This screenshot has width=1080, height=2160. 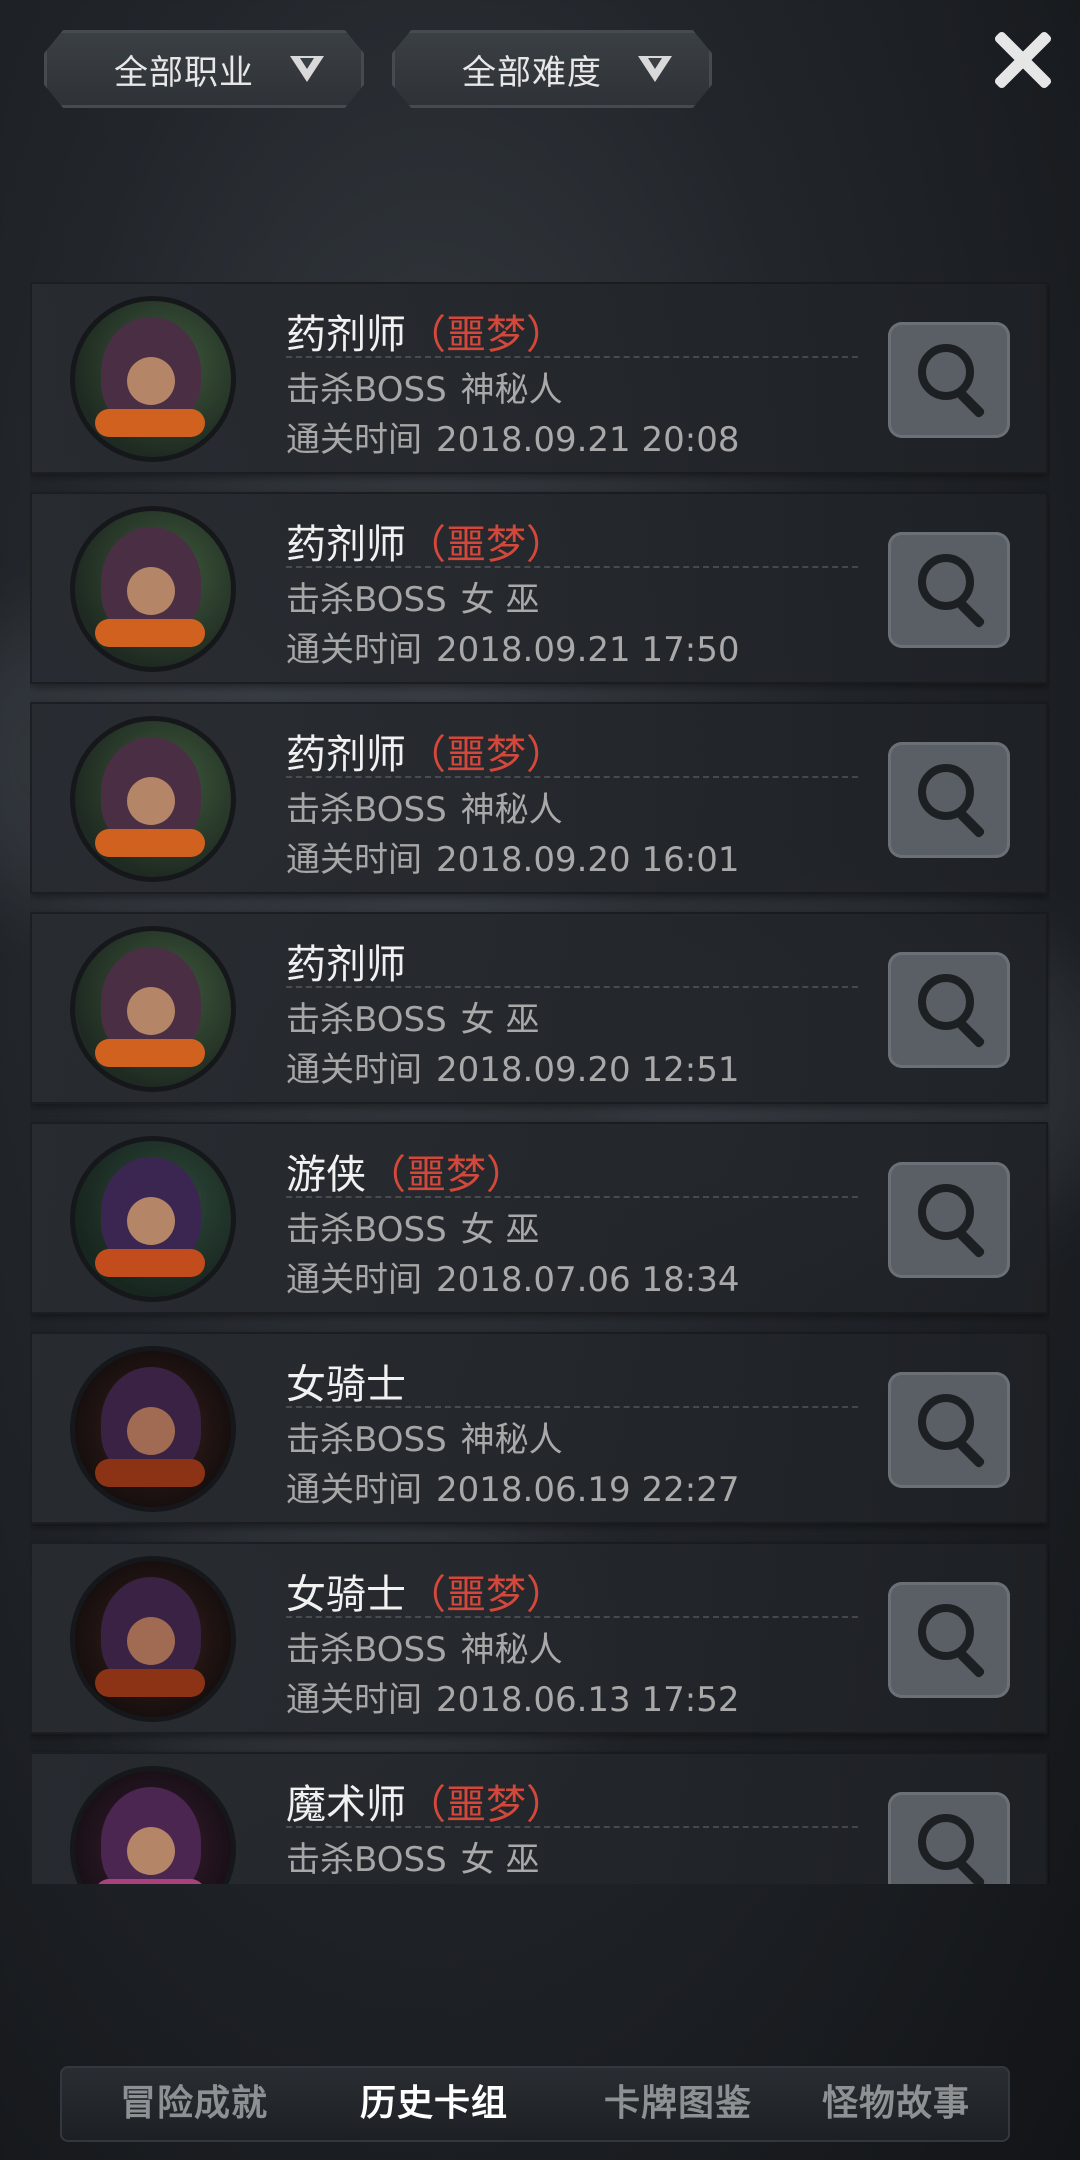 I want to click on record-title: 女骑士（噩梦）, so click(x=426, y=1591).